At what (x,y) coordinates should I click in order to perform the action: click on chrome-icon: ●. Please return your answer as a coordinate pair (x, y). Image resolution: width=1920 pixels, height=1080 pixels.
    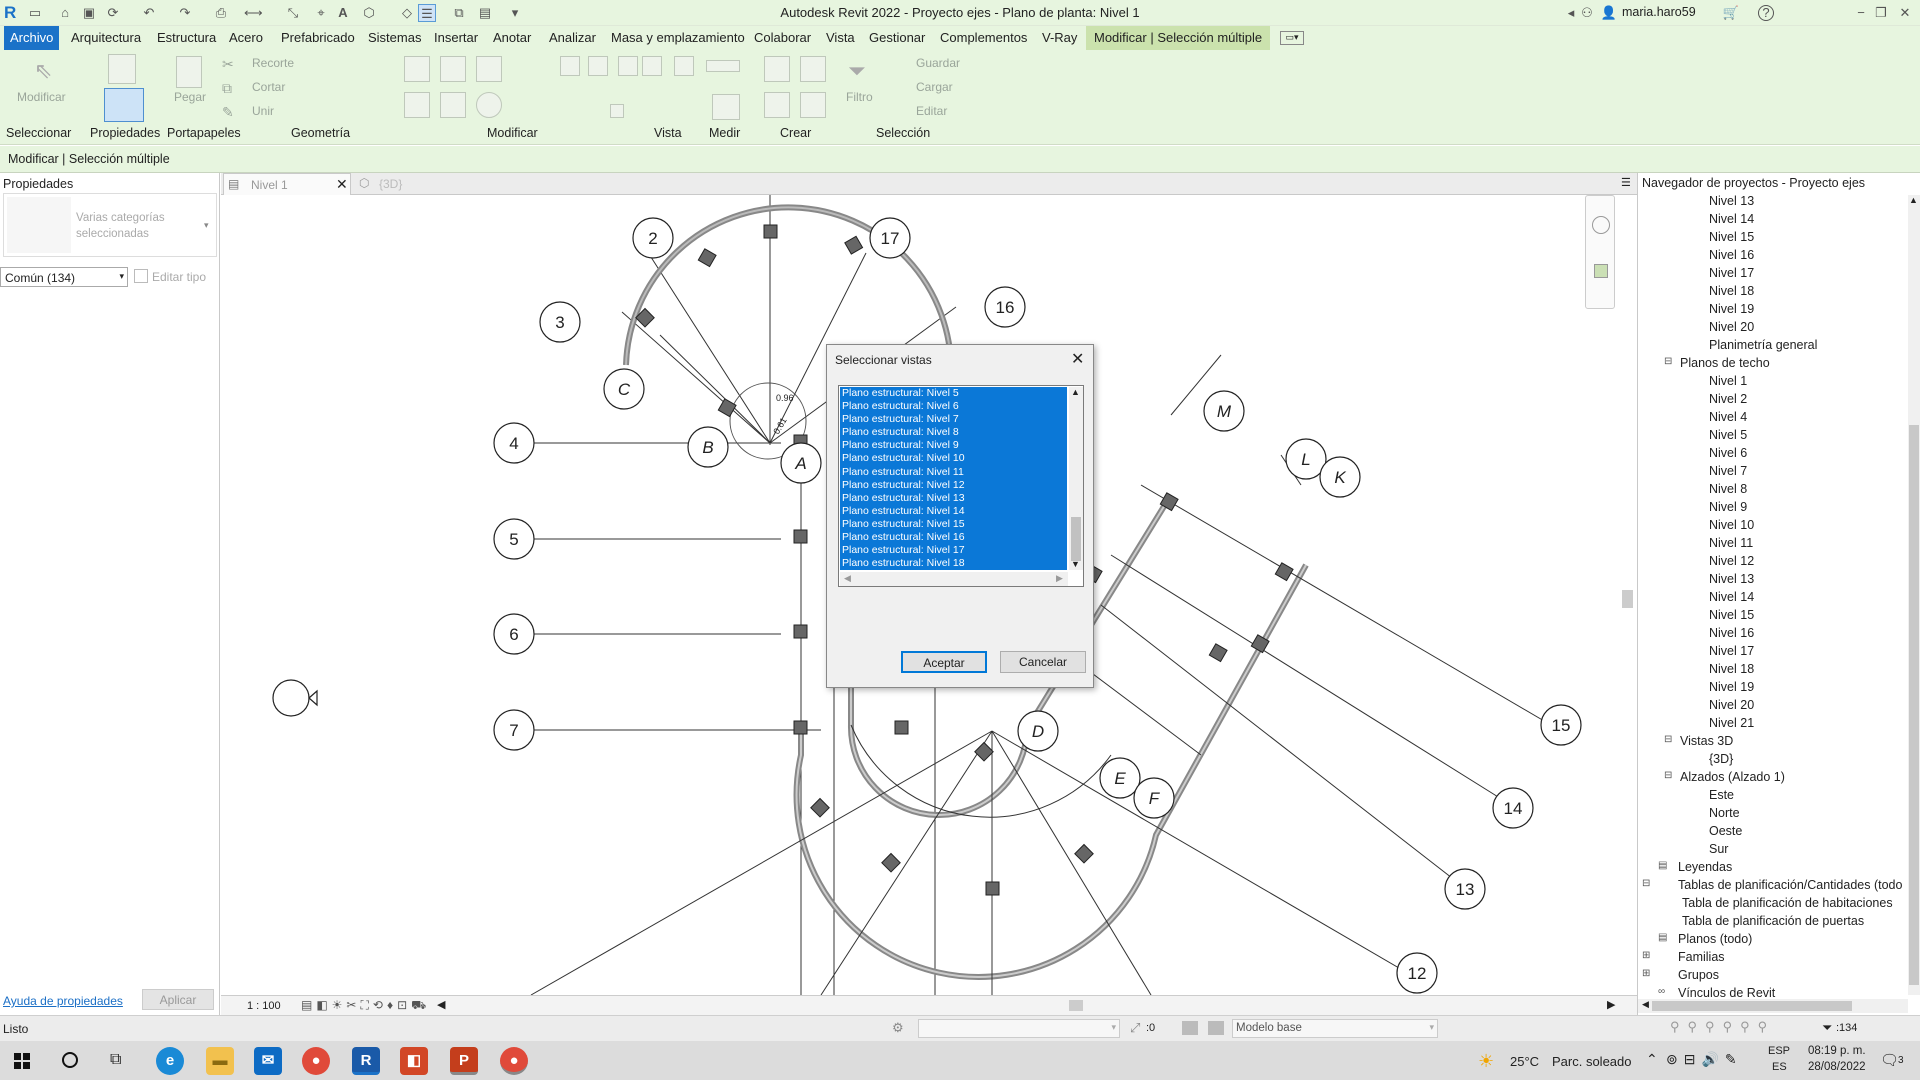
    Looking at the image, I should click on (316, 1061).